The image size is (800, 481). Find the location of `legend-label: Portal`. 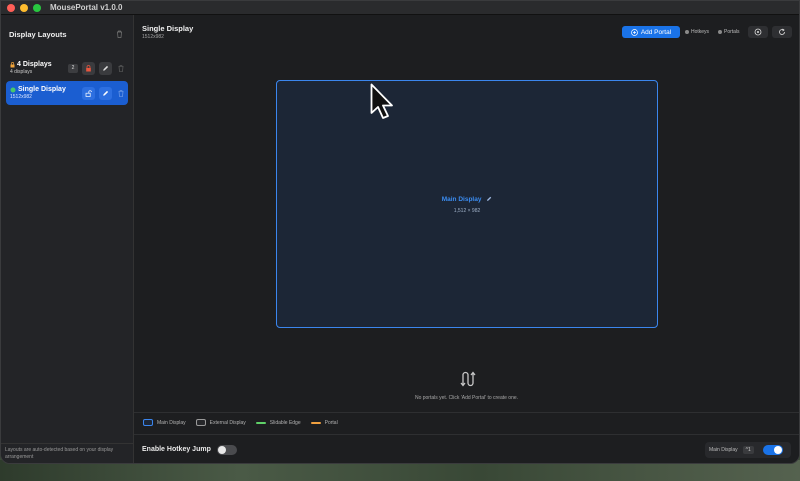

legend-label: Portal is located at coordinates (331, 422).